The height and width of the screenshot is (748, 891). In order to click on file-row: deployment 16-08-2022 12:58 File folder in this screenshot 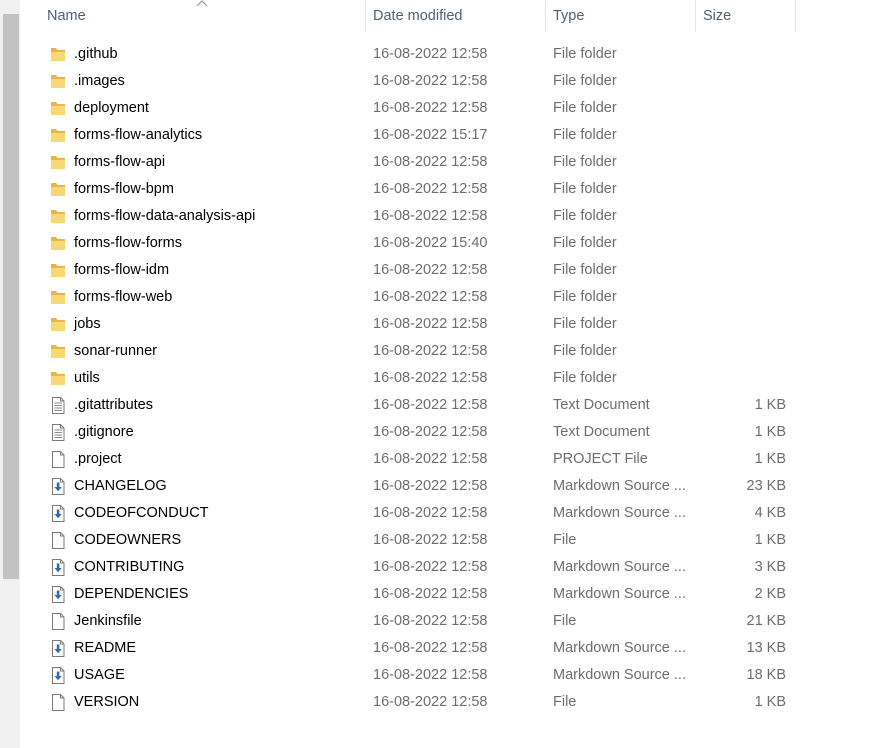, I will do `click(455, 108)`.